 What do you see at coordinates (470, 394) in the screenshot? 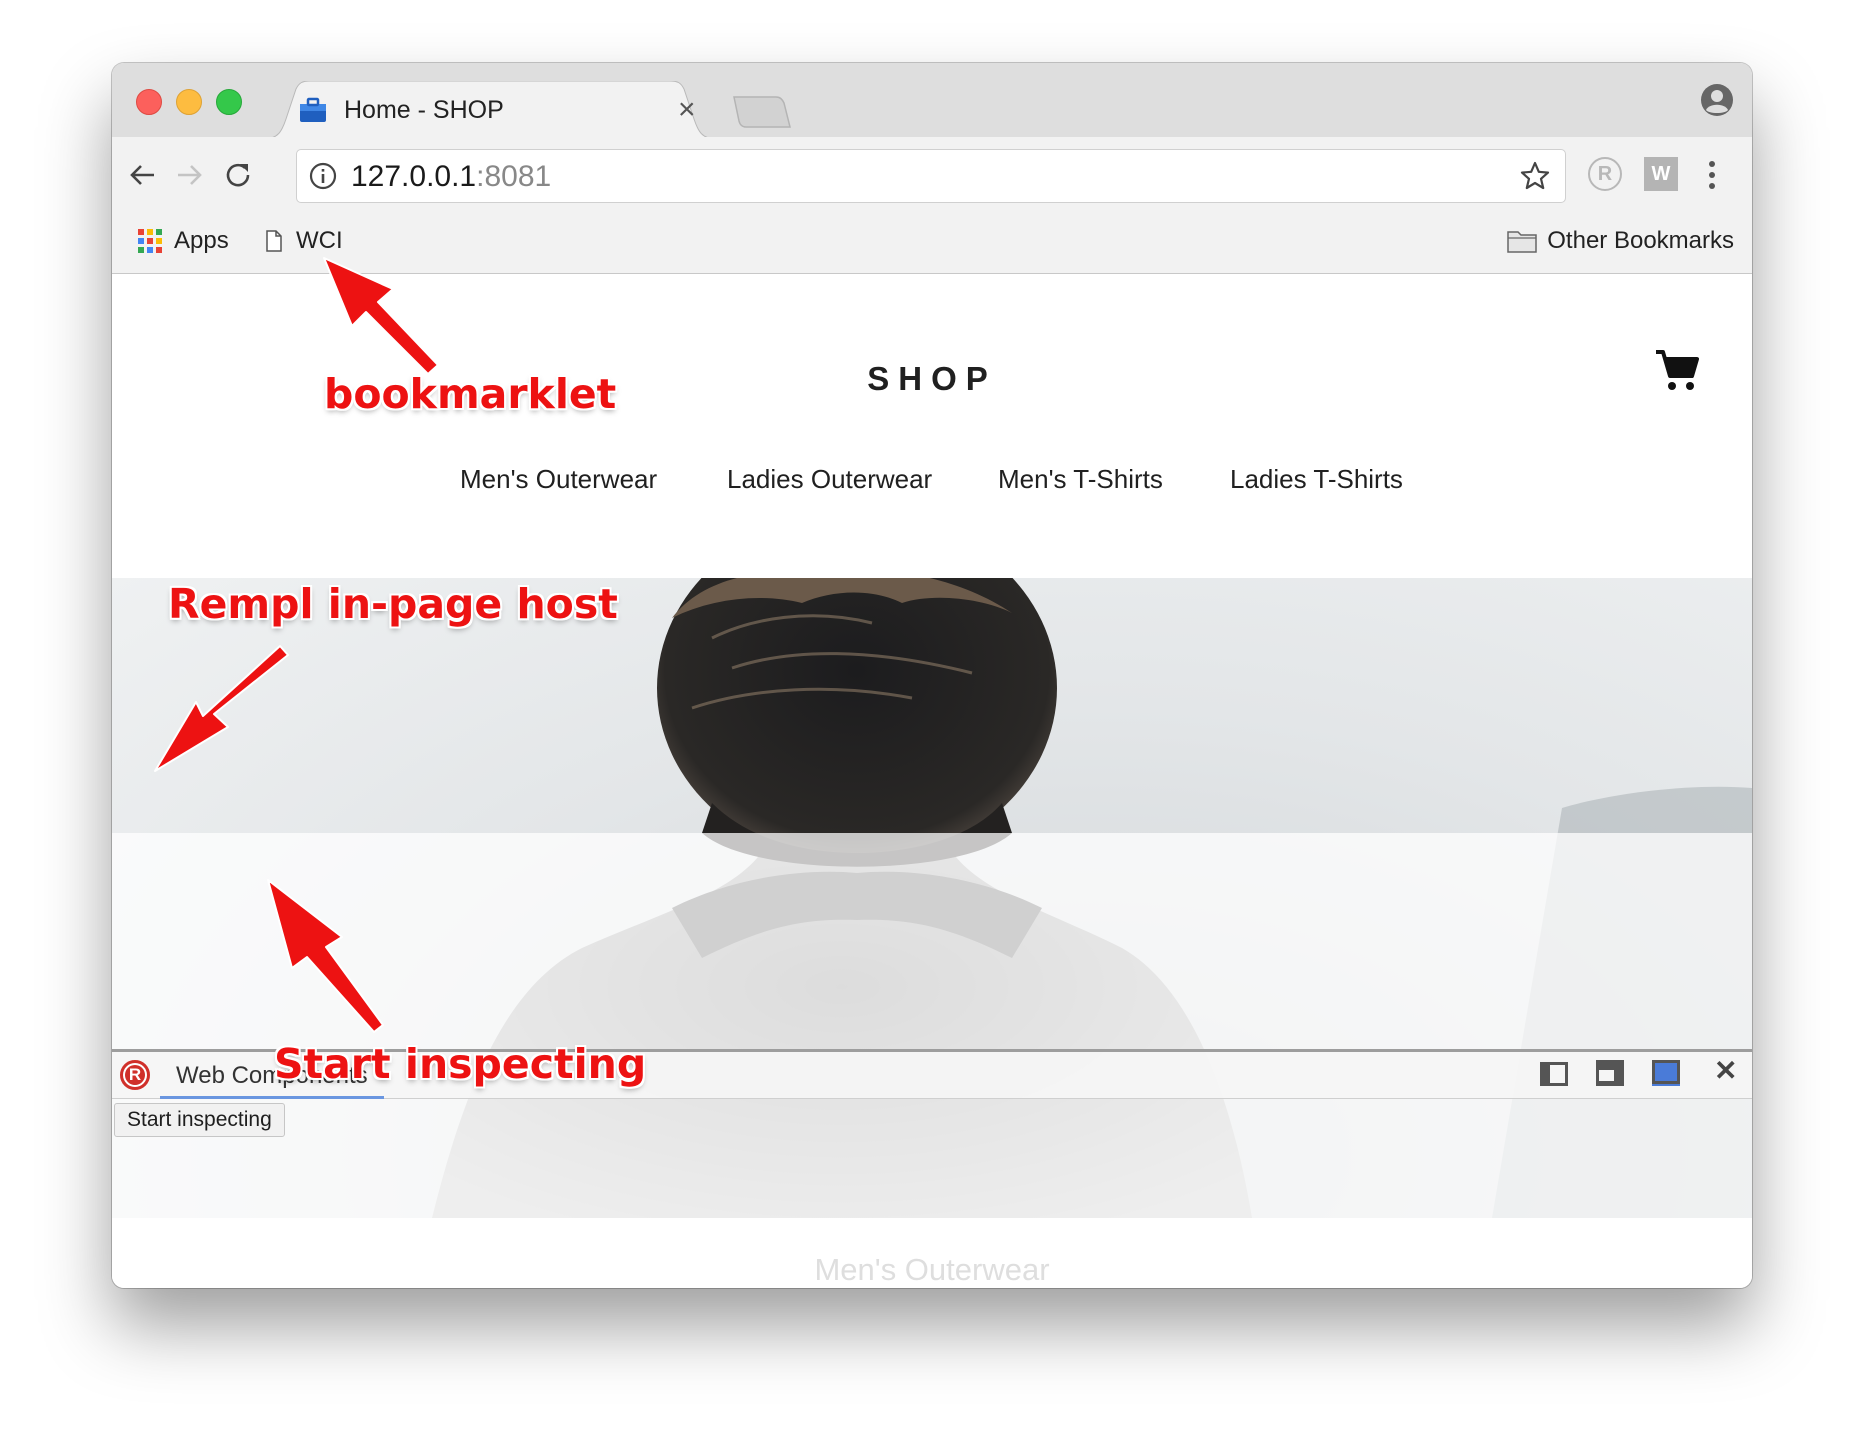
I see `annotation-bookmarklet: bookmarklet` at bounding box center [470, 394].